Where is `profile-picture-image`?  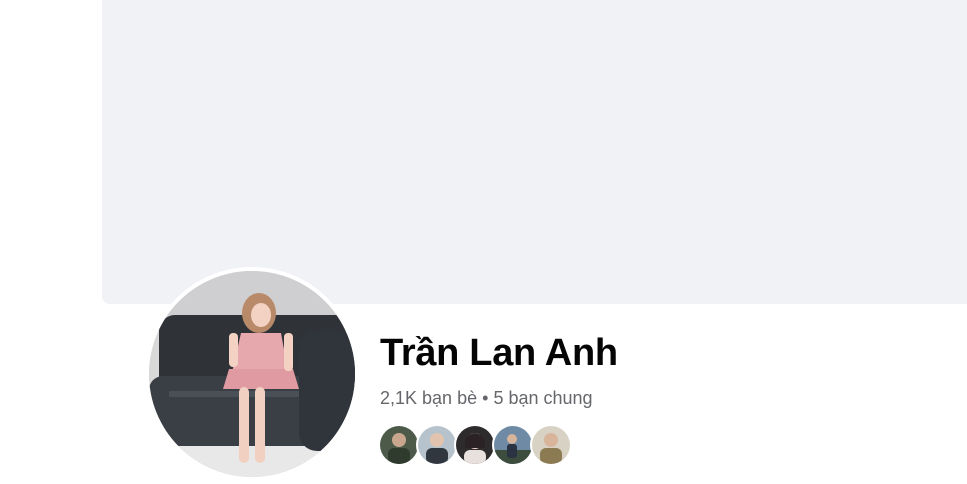 profile-picture-image is located at coordinates (252, 374).